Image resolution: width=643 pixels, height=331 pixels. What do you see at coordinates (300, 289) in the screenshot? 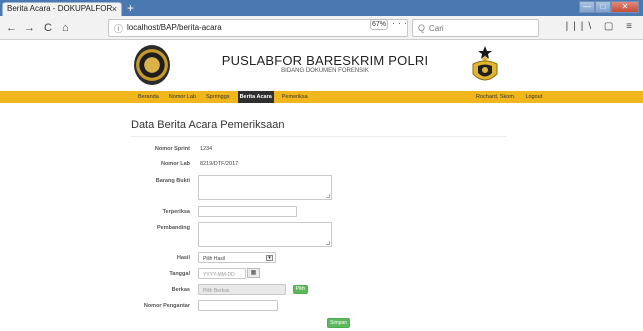
I see `pilih-berkas-button: Pilih` at bounding box center [300, 289].